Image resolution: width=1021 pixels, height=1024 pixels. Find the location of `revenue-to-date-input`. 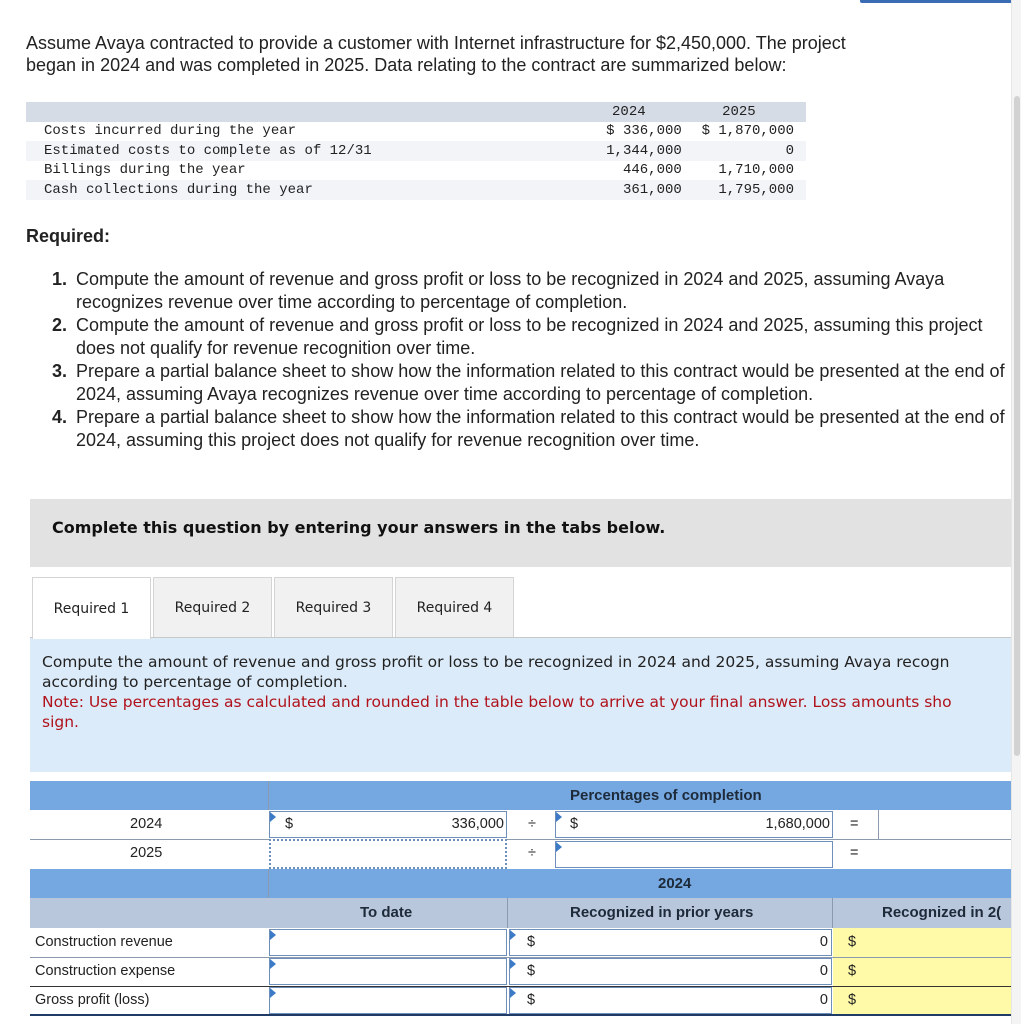

revenue-to-date-input is located at coordinates (388, 942).